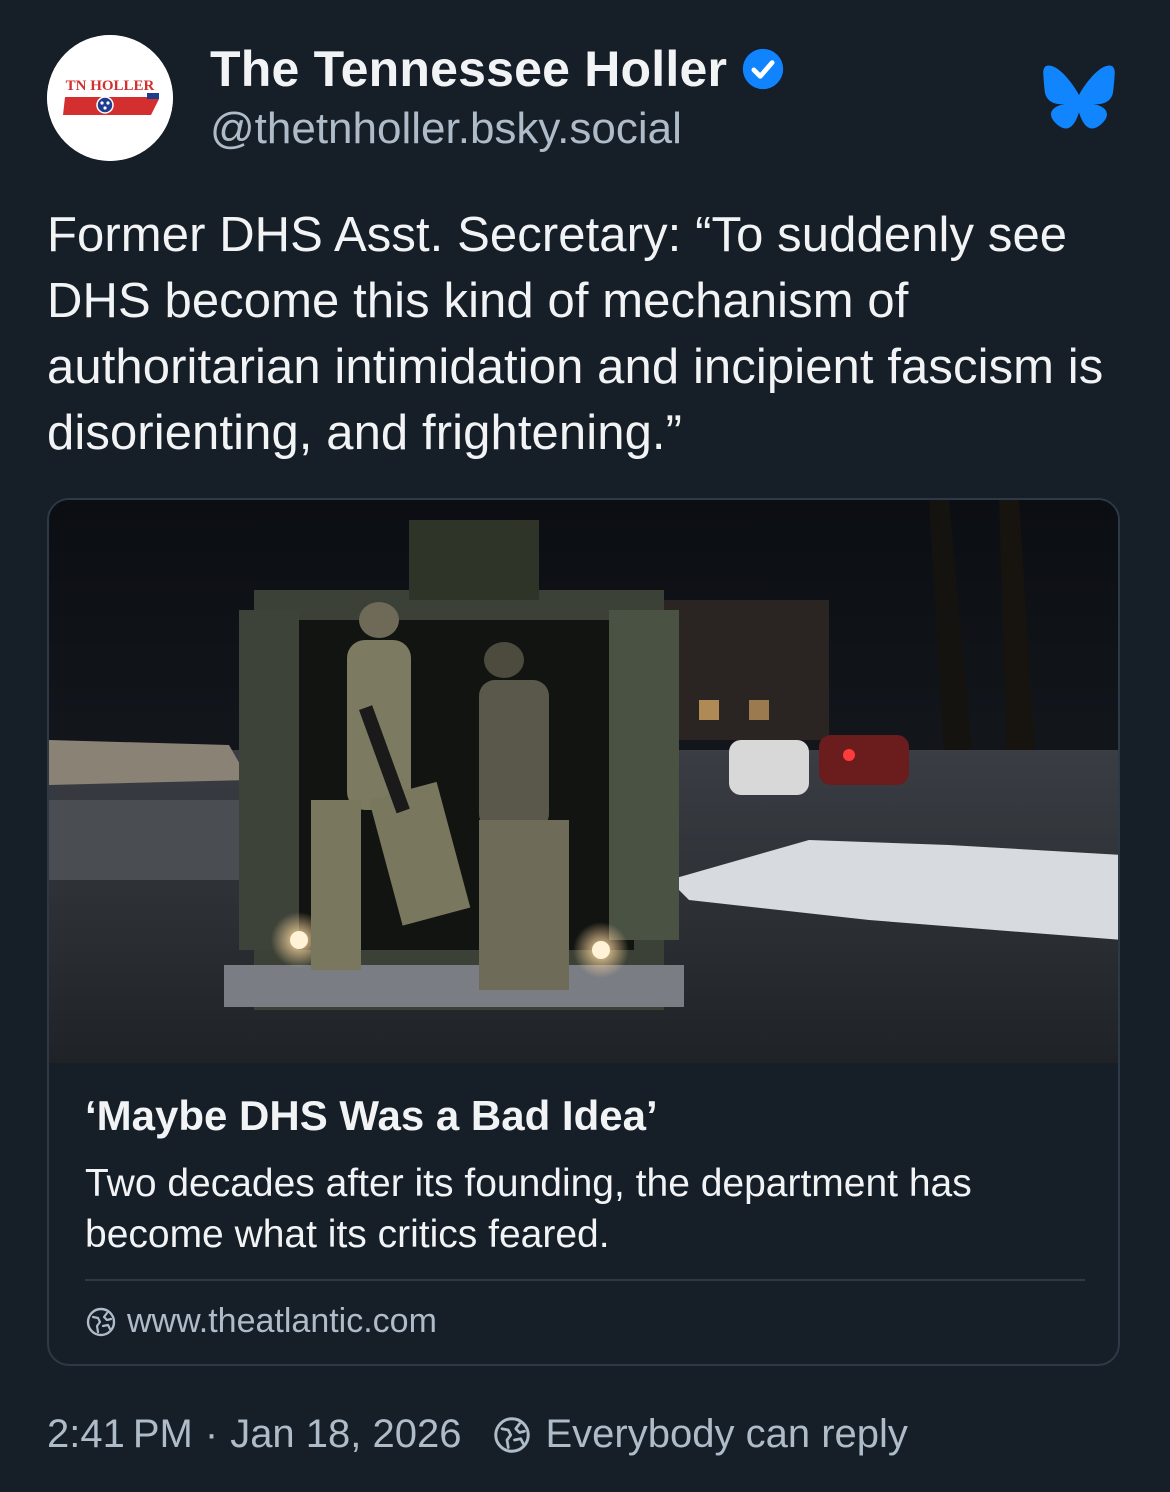 The width and height of the screenshot is (1170, 1492). I want to click on display-name-row: The Tennessee Holler, so click(497, 69).